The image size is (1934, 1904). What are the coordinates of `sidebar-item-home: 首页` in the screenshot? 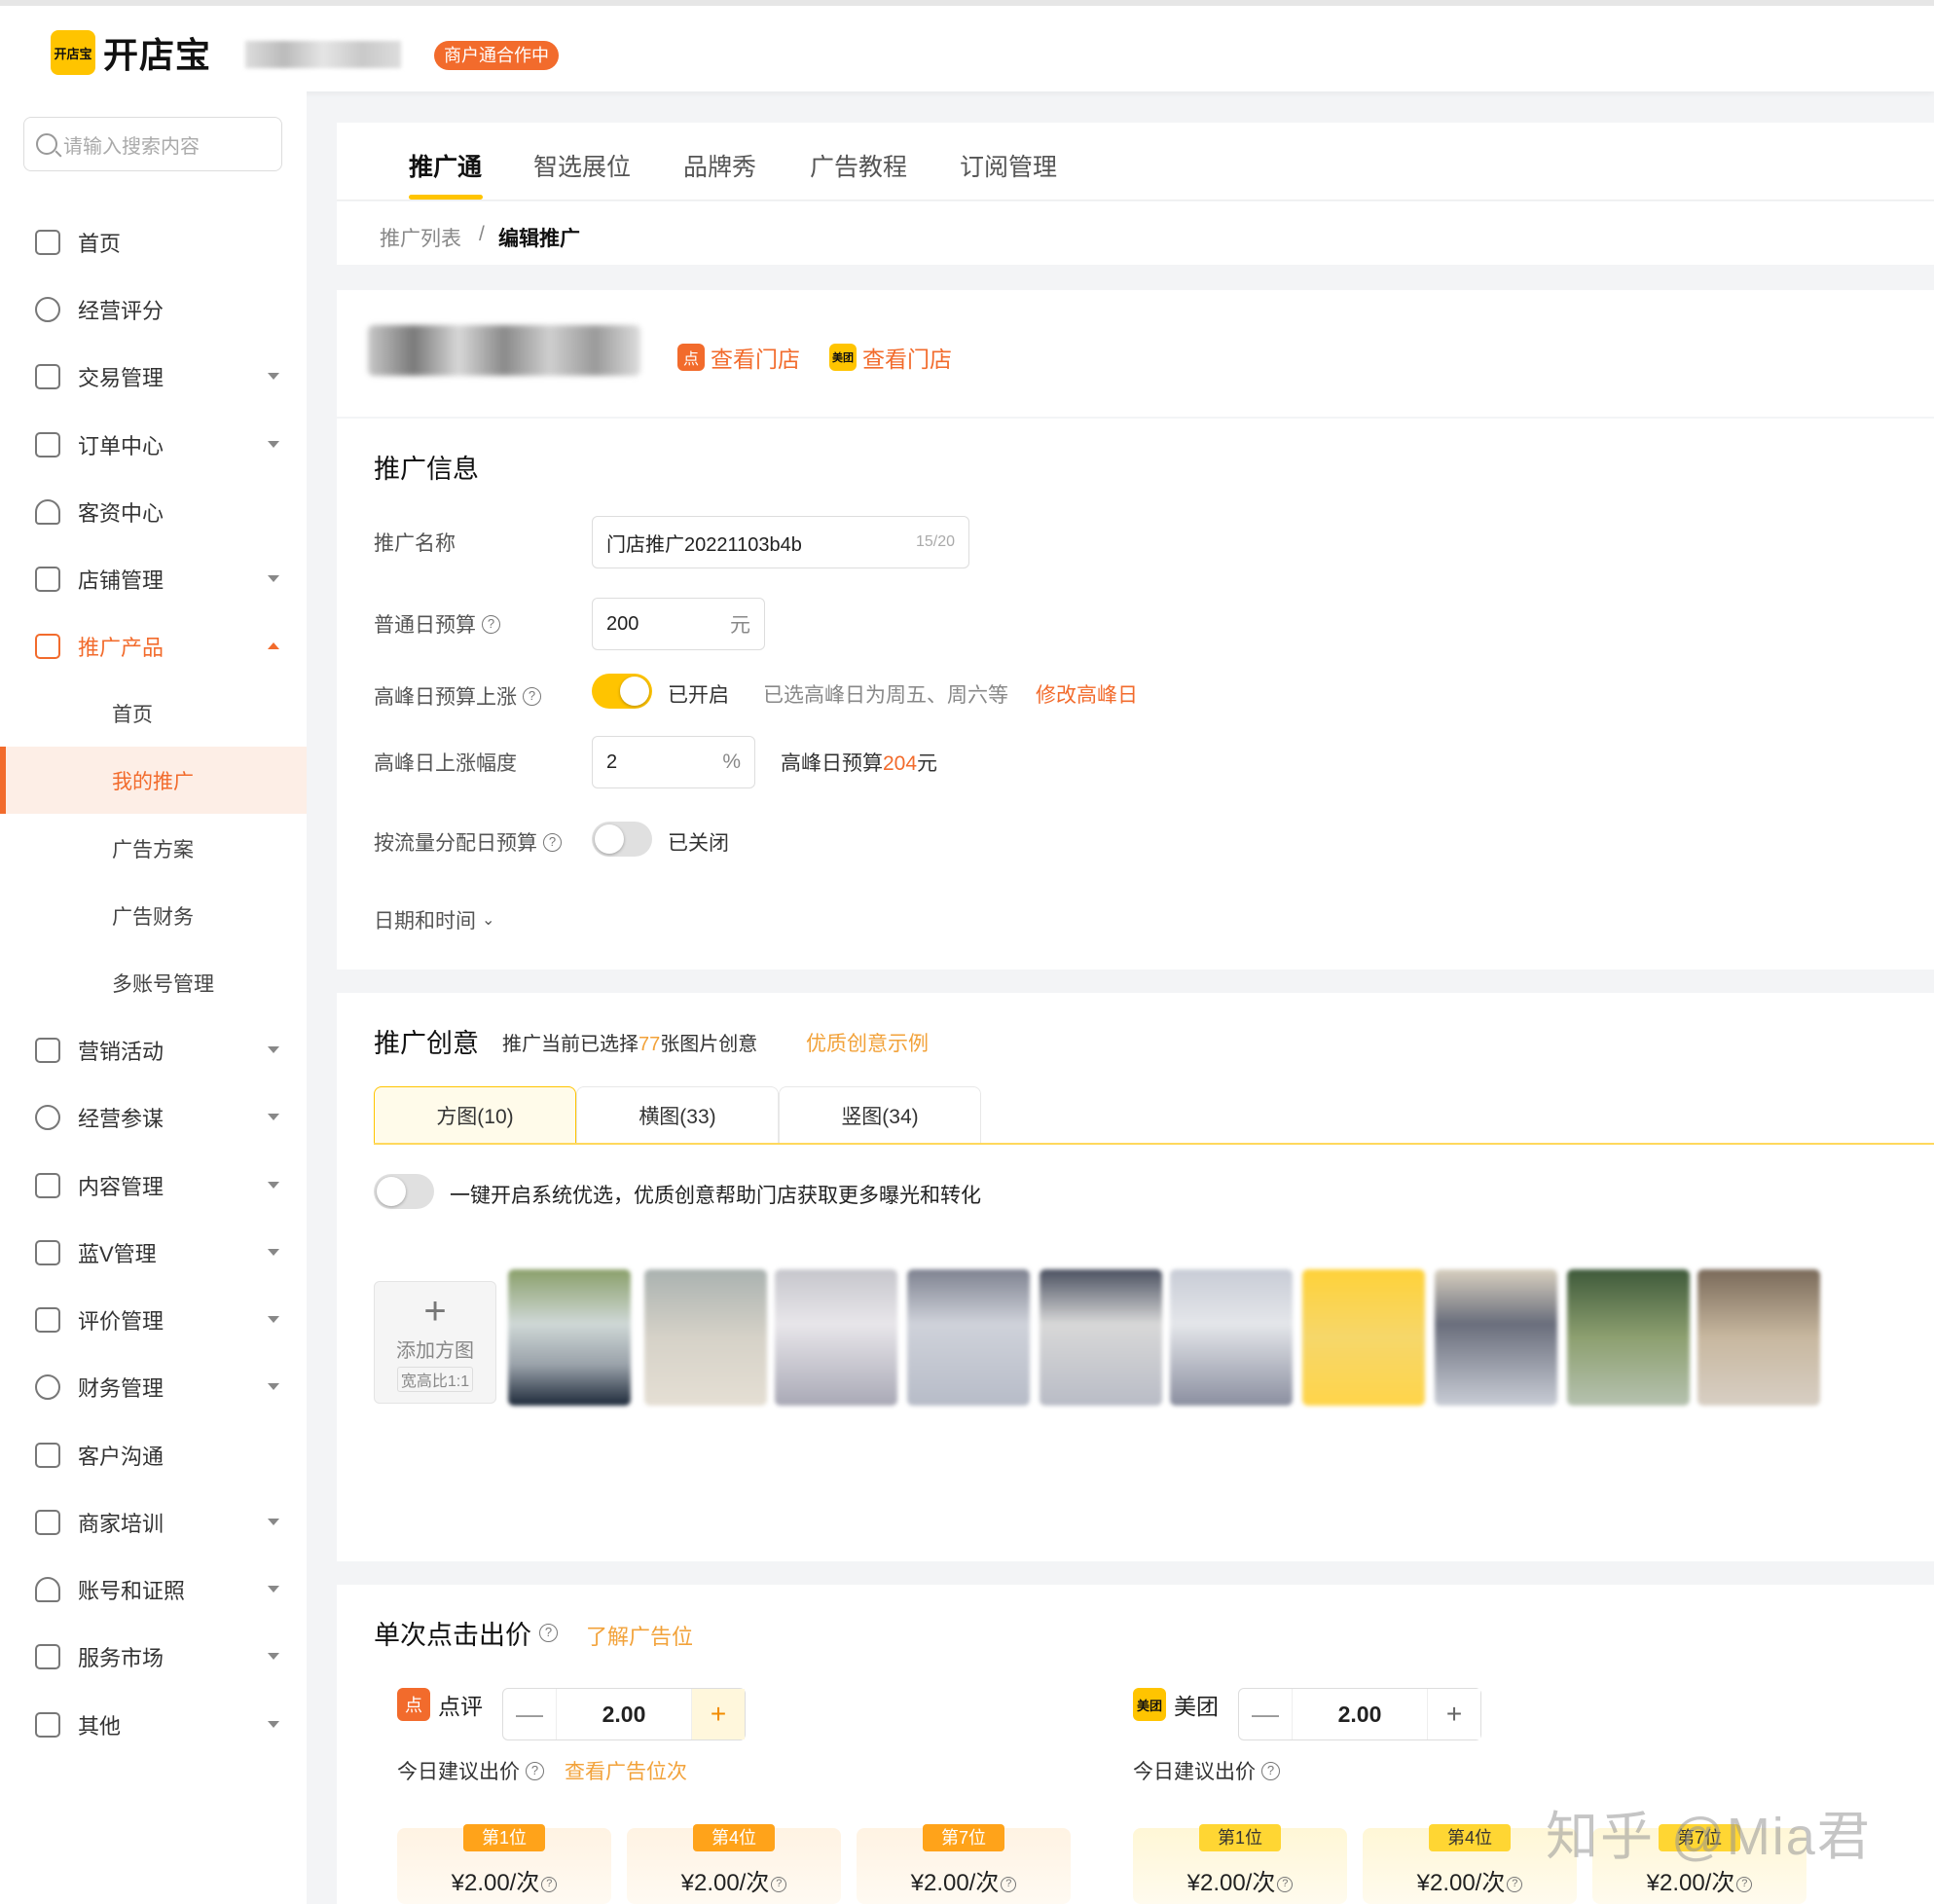 It's located at (153, 241).